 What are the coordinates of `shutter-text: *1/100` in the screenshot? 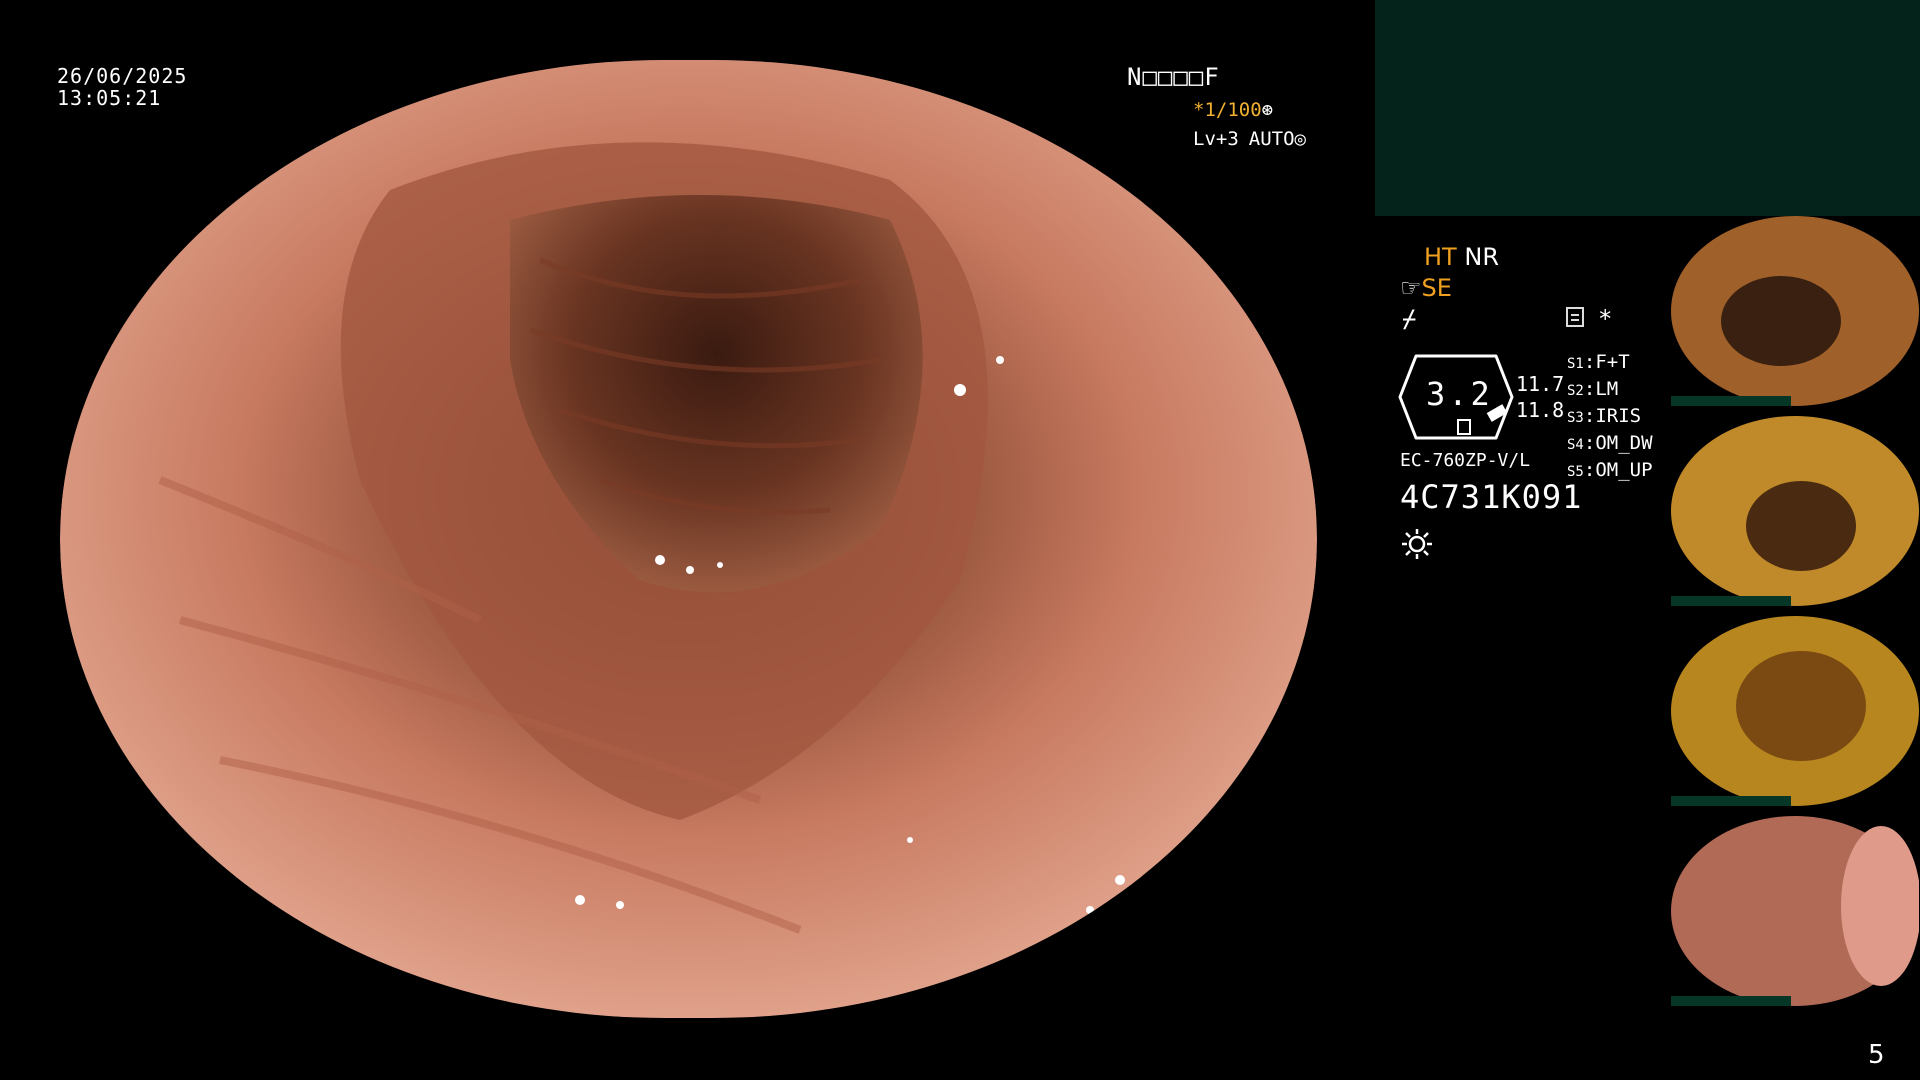 It's located at (1227, 110).